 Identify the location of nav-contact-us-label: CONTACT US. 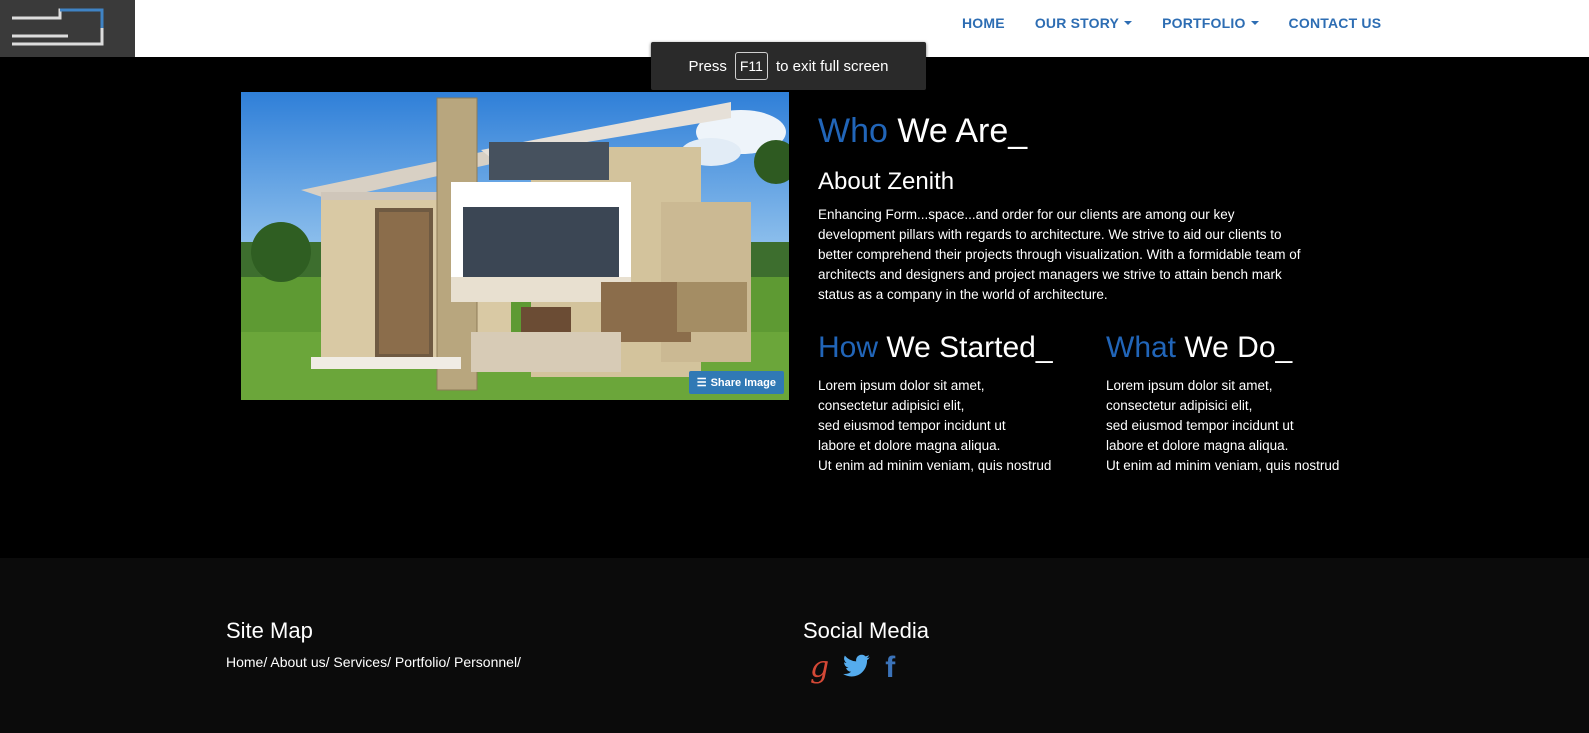
(1335, 23).